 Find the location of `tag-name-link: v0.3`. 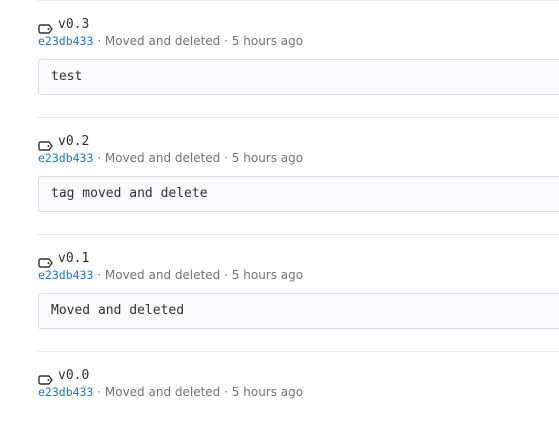

tag-name-link: v0.3 is located at coordinates (73, 24).